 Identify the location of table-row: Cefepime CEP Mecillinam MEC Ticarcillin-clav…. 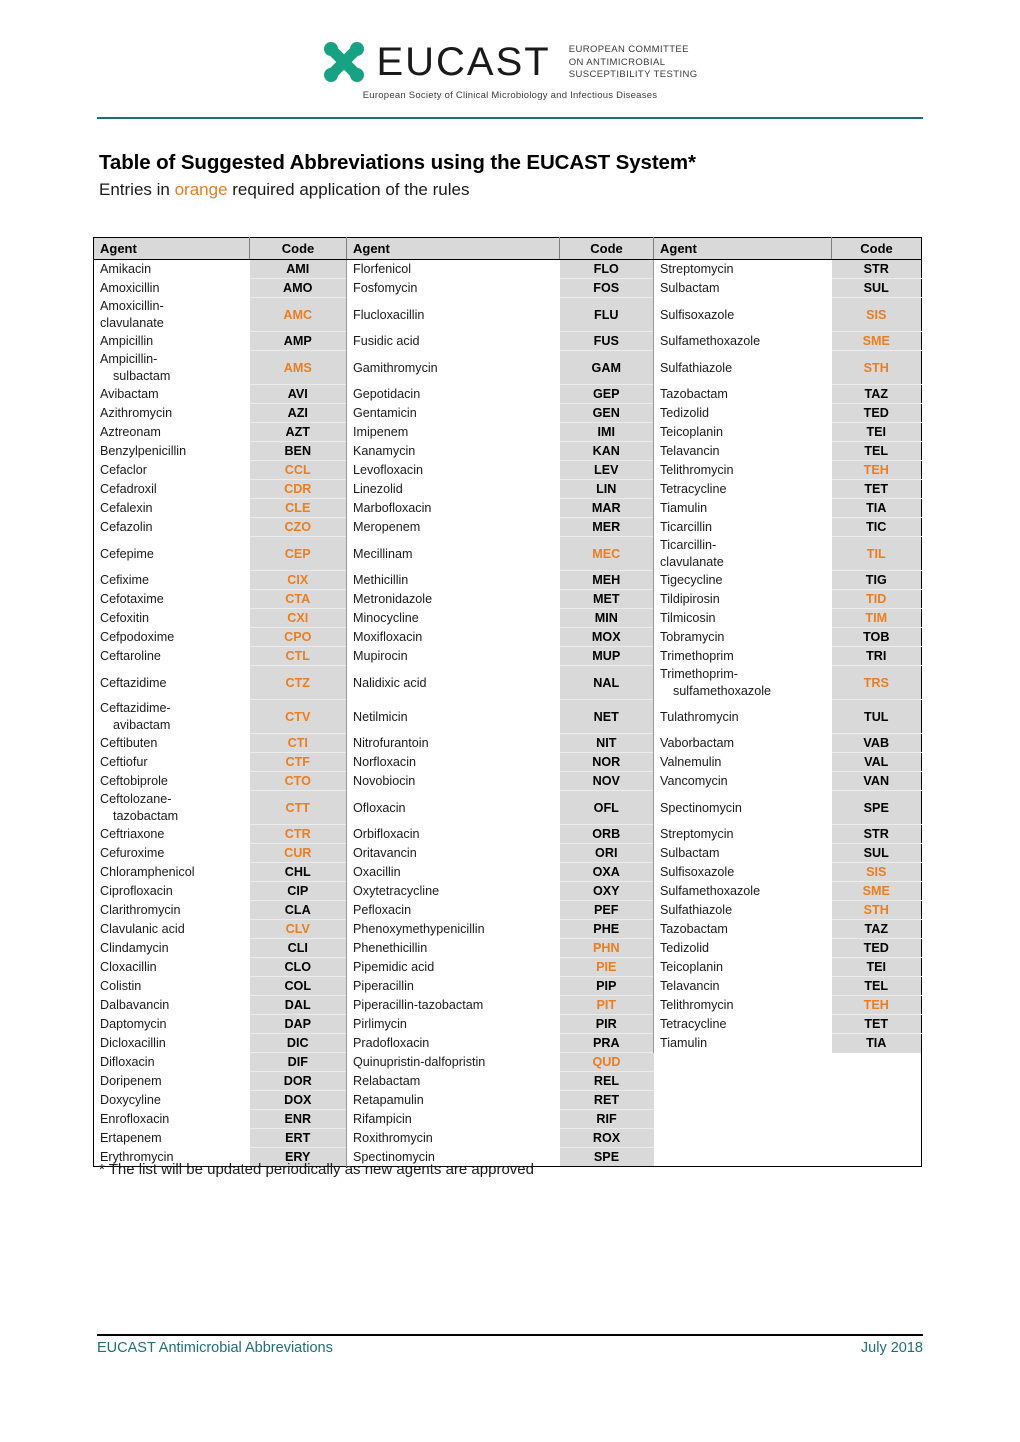
(507, 553).